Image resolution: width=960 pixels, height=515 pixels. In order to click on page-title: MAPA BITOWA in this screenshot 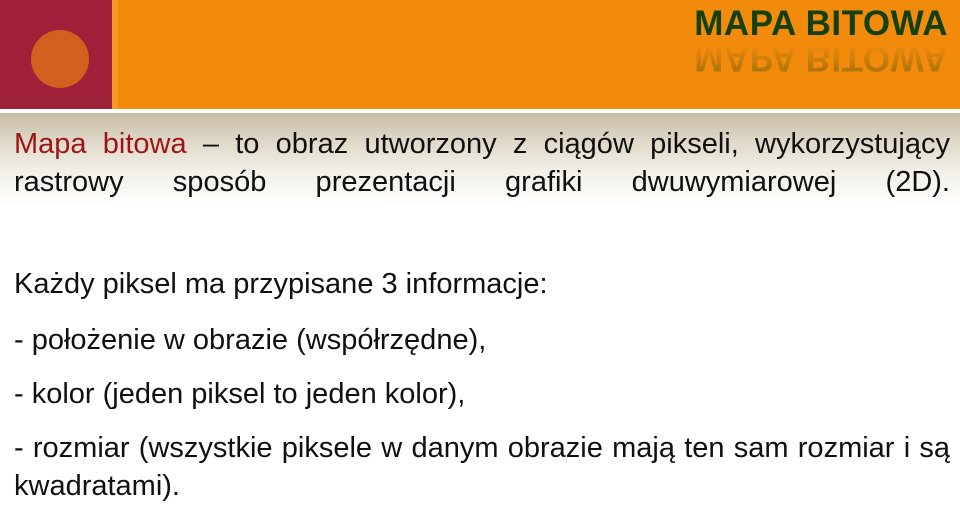, I will do `click(821, 23)`.